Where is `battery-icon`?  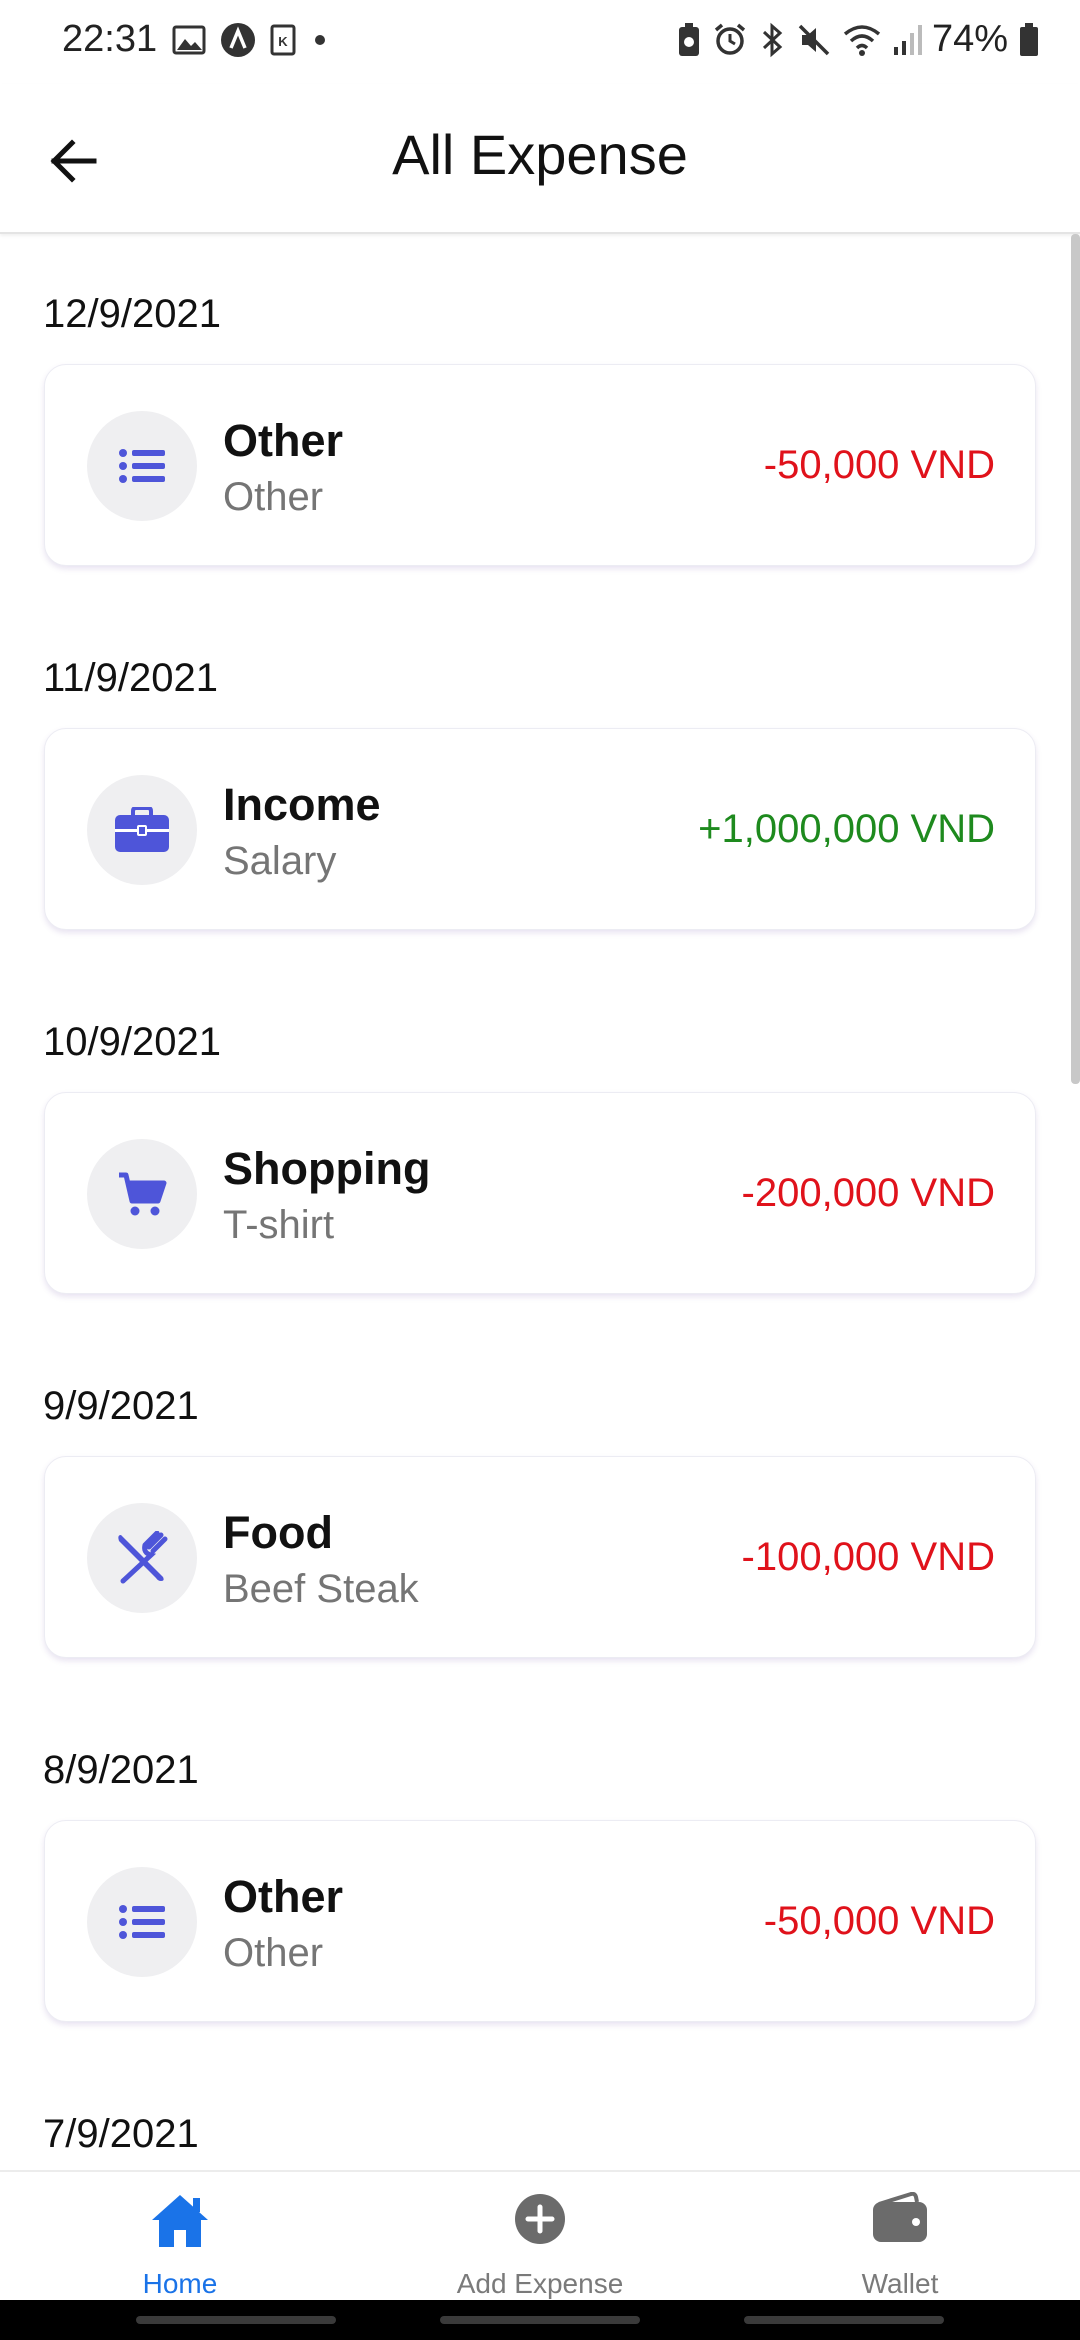 battery-icon is located at coordinates (1029, 40).